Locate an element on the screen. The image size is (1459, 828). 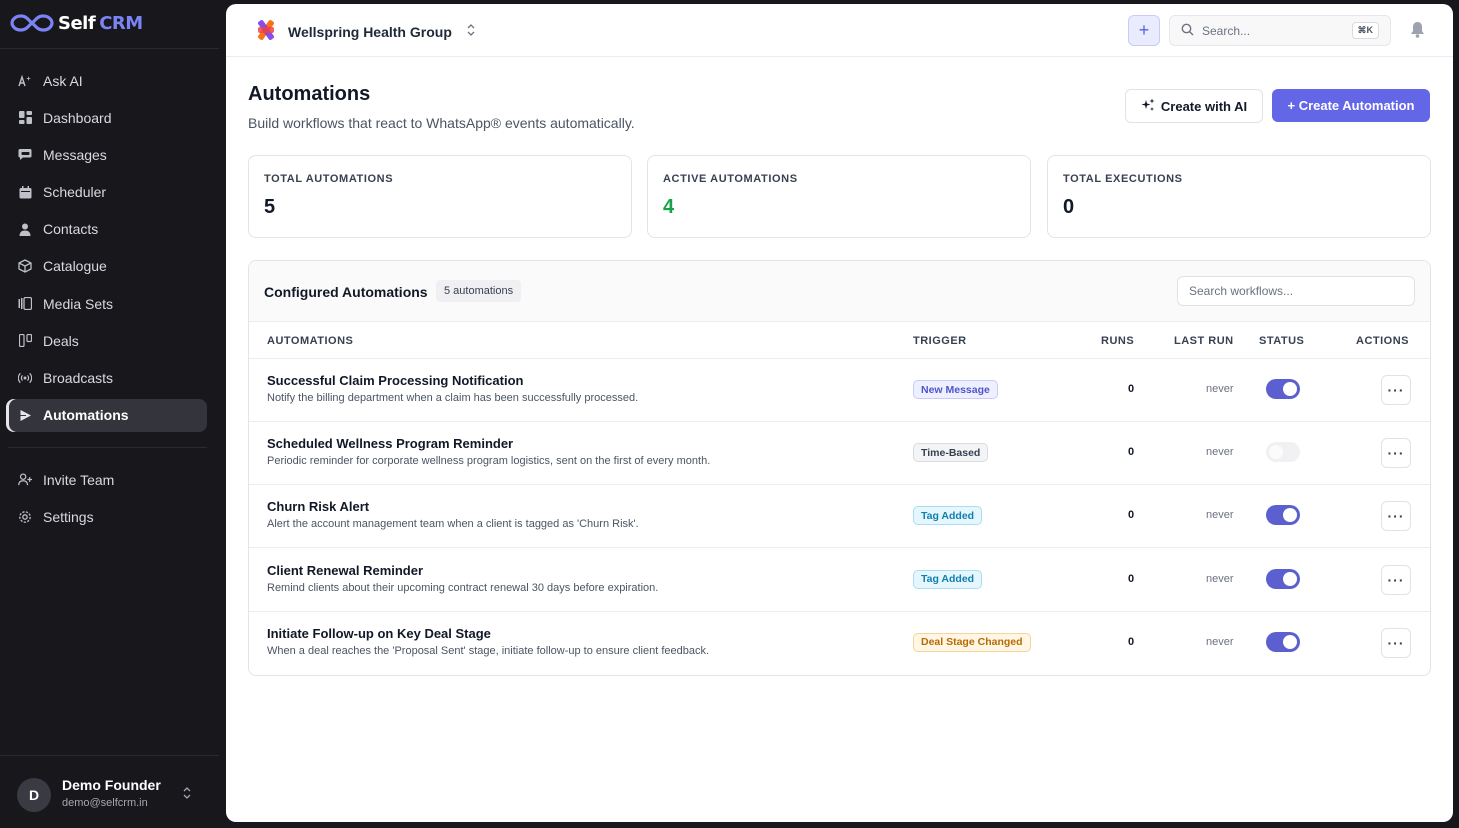
table-title: Configured Automations is located at coordinates (346, 292).